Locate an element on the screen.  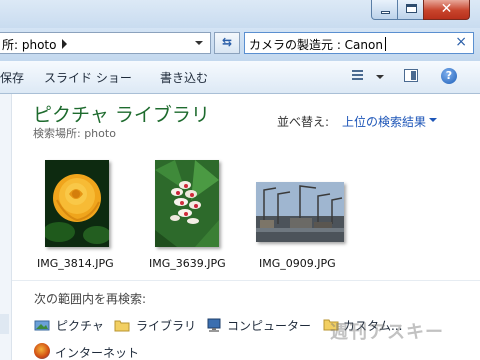
chevron-down-icon is located at coordinates (199, 43).